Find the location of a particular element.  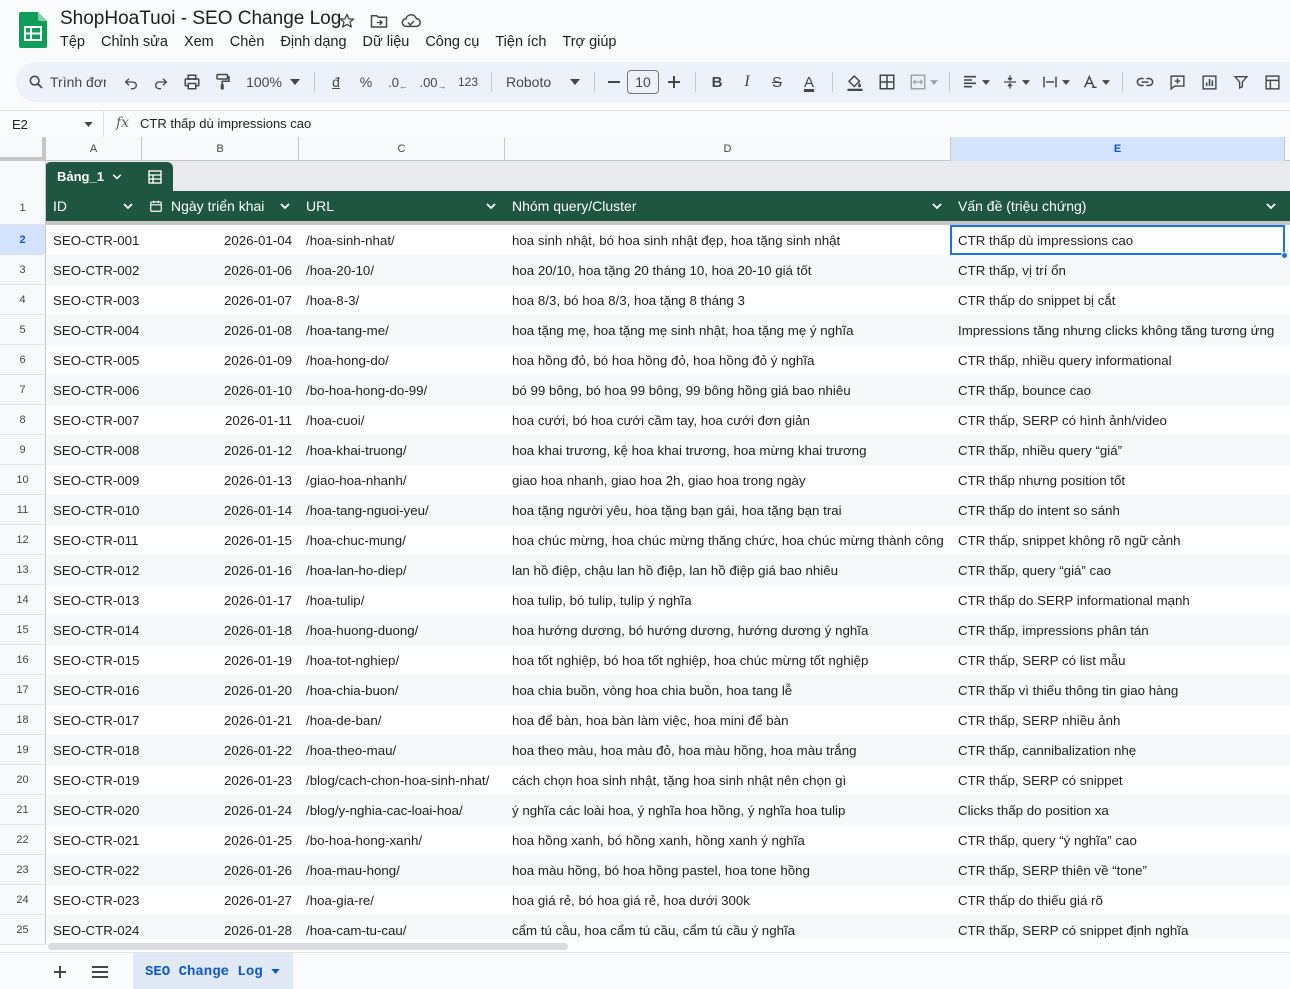

print-icon is located at coordinates (192, 82).